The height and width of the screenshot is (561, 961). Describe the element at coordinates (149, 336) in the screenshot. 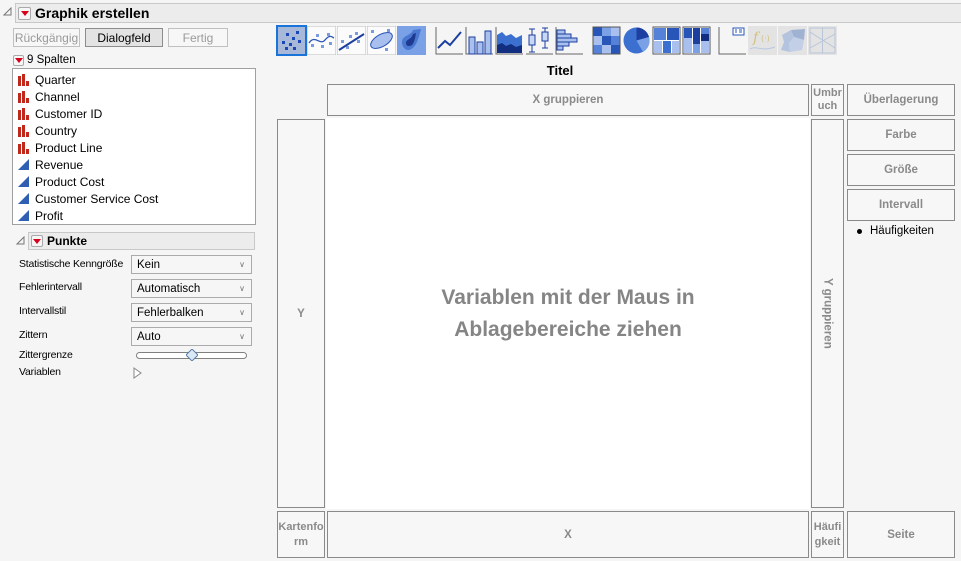

I see `jitter-value: Auto` at that location.